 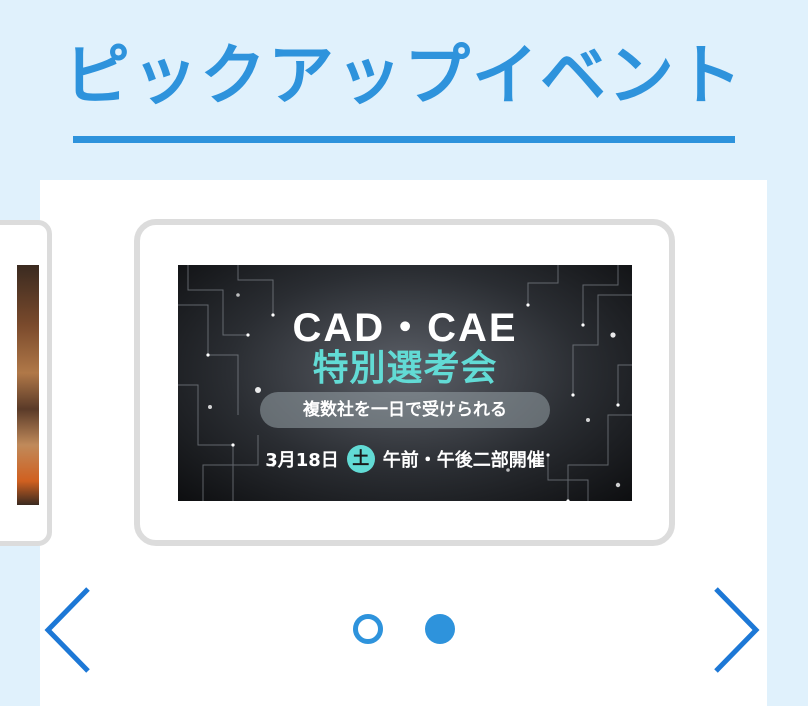 I want to click on banner-tagline: 複数社を一日で受けられる, so click(x=405, y=410).